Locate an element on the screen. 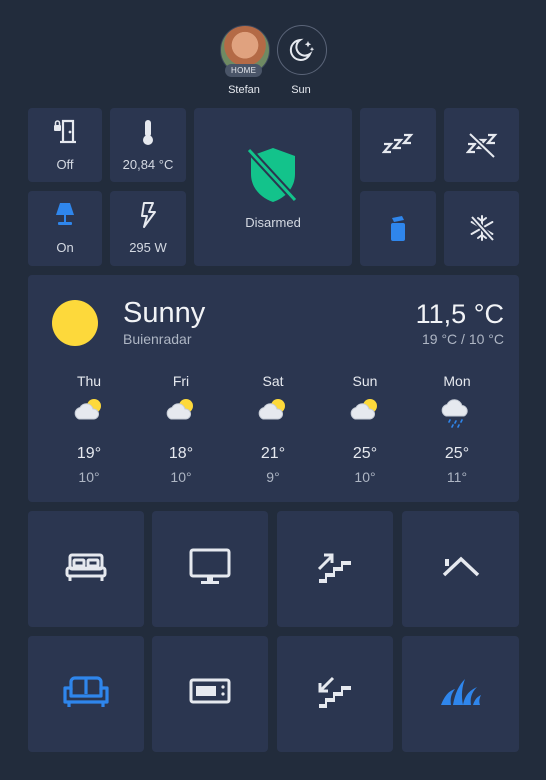 This screenshot has height=780, width=546. sleep-off-tile is located at coordinates (481, 145).